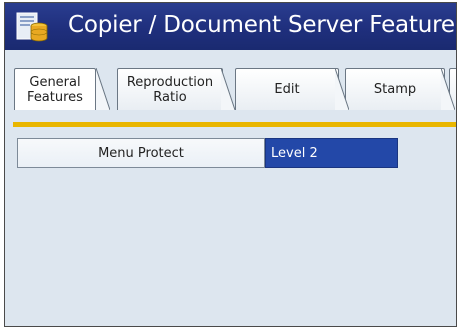 This screenshot has width=461, height=329. I want to click on window-title: Copier / Document Server Features, so click(262, 25).